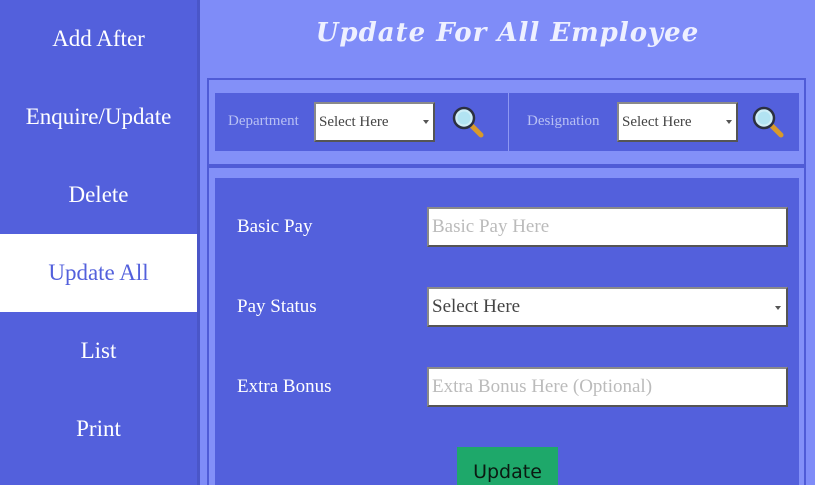 Image resolution: width=815 pixels, height=485 pixels. What do you see at coordinates (607, 307) in the screenshot?
I see `pay-status-select: Select Here` at bounding box center [607, 307].